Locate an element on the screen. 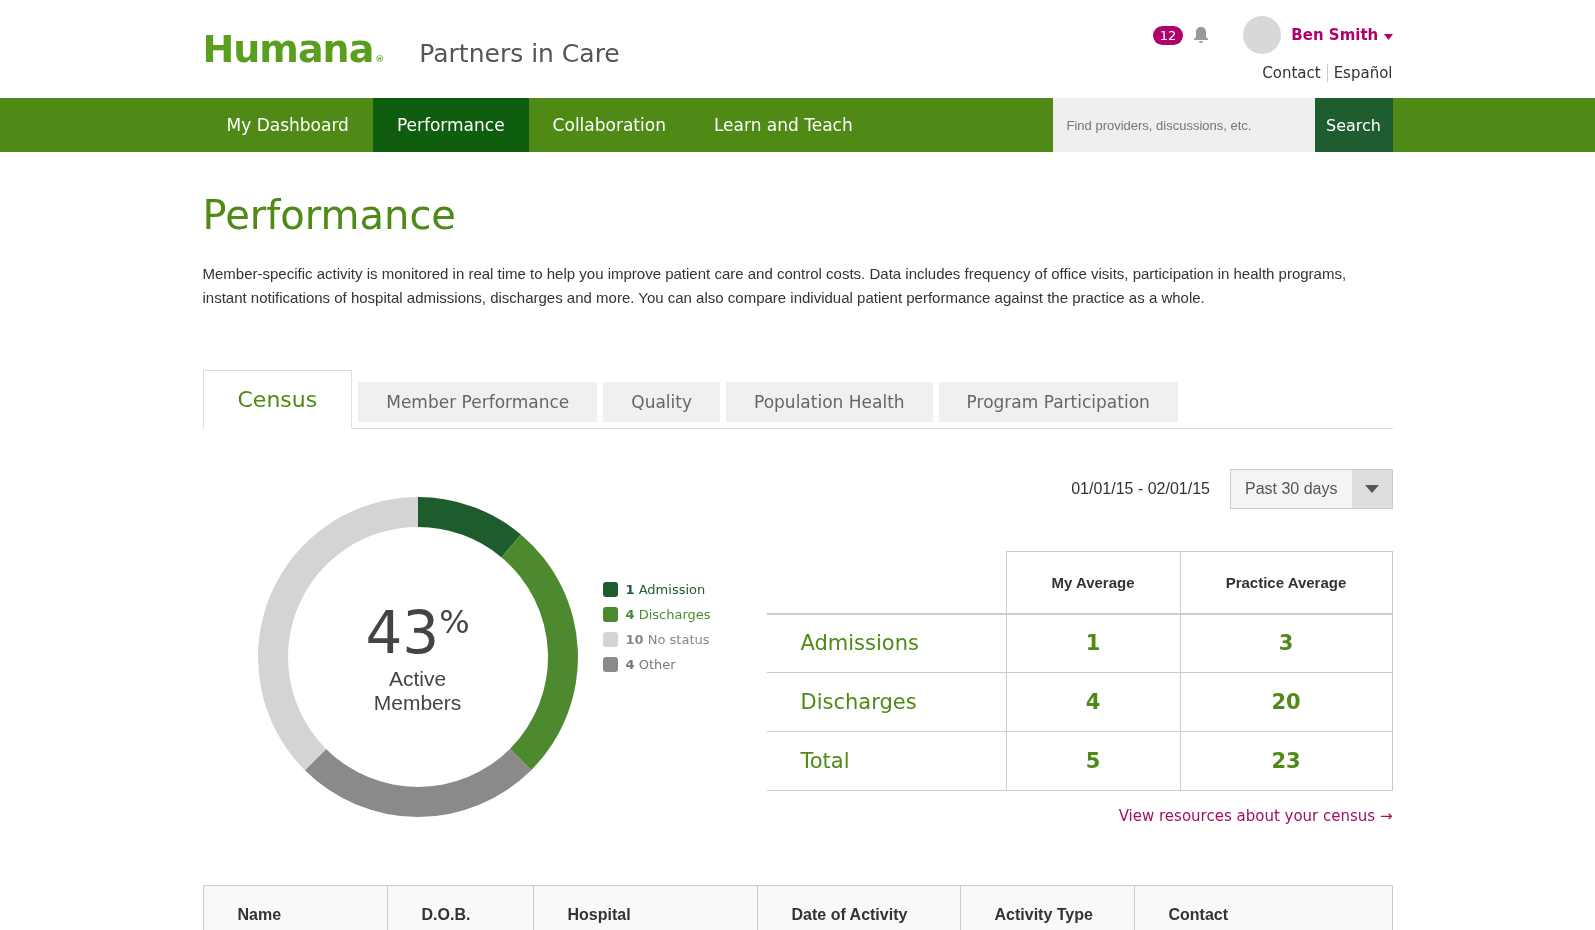  logo: Humana® is located at coordinates (293, 49).